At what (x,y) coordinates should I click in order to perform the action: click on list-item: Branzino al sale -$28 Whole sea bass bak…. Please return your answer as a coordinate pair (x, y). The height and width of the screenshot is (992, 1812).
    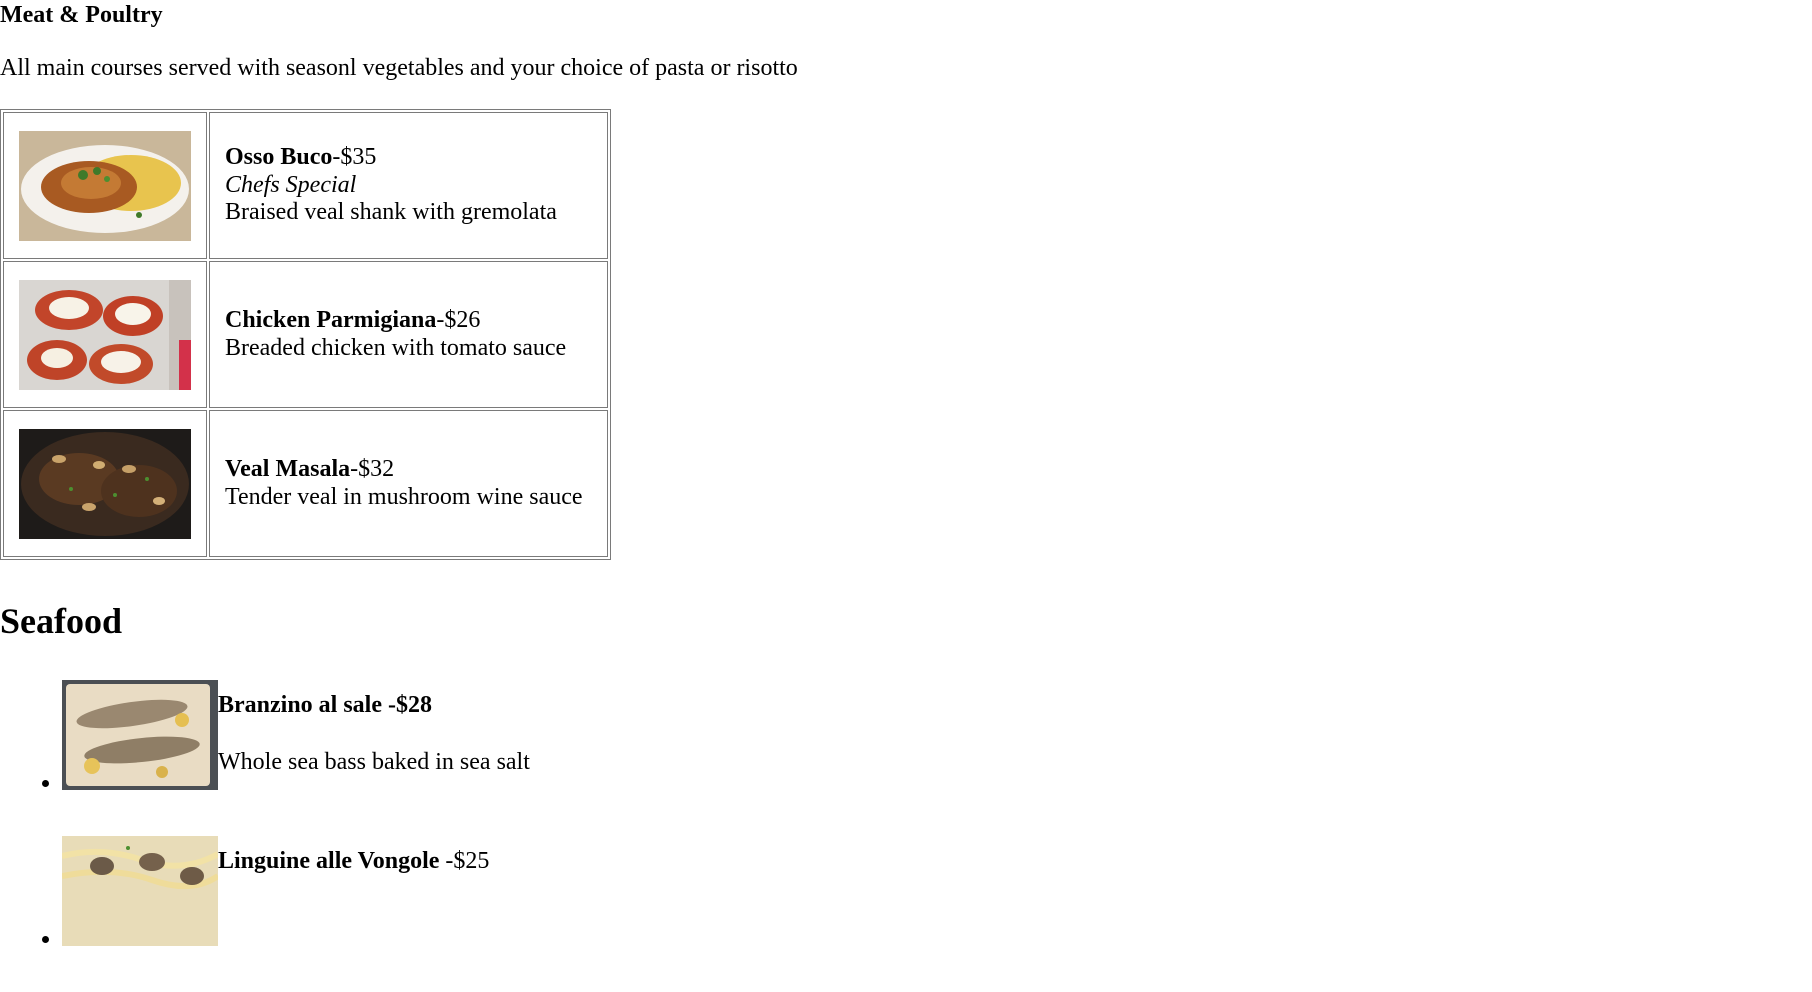
    Looking at the image, I should click on (296, 758).